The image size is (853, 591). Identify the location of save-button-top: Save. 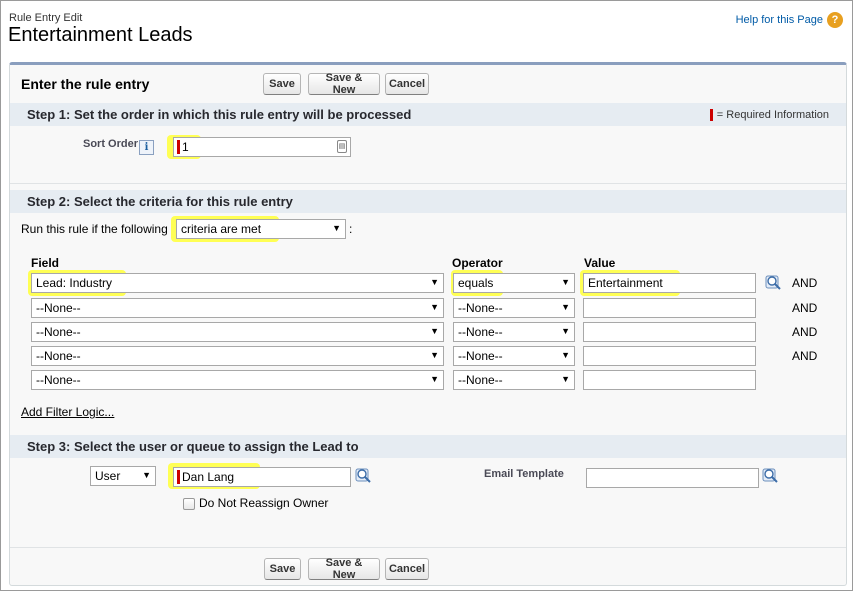
(282, 84).